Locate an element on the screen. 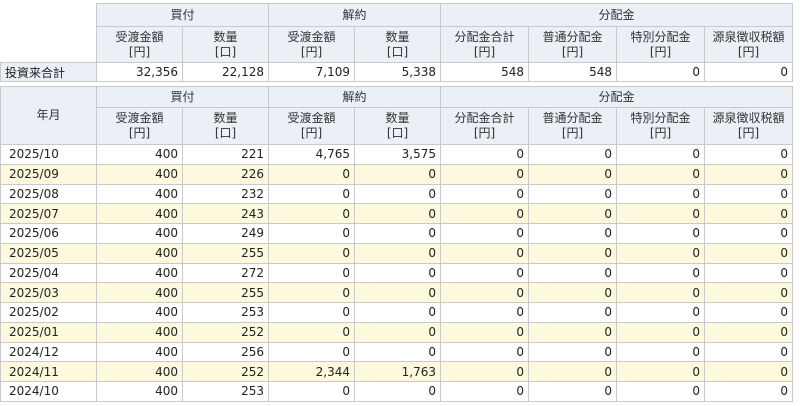  col-buy-amount: 受渡金額 [円] is located at coordinates (139, 126).